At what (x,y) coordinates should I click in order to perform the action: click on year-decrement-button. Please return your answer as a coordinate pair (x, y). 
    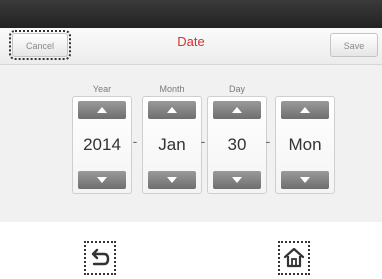
    Looking at the image, I should click on (102, 180).